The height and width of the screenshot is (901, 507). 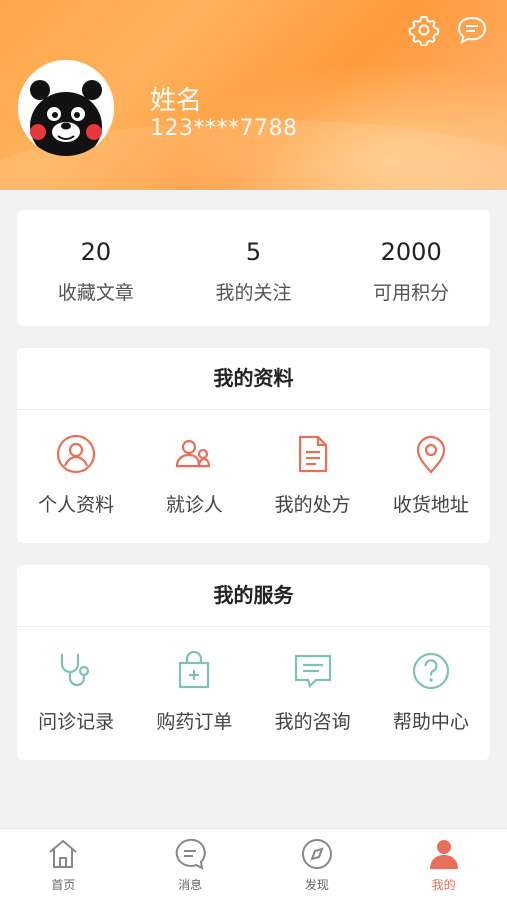 What do you see at coordinates (76, 505) in the screenshot?
I see `grid-label: 个人资料` at bounding box center [76, 505].